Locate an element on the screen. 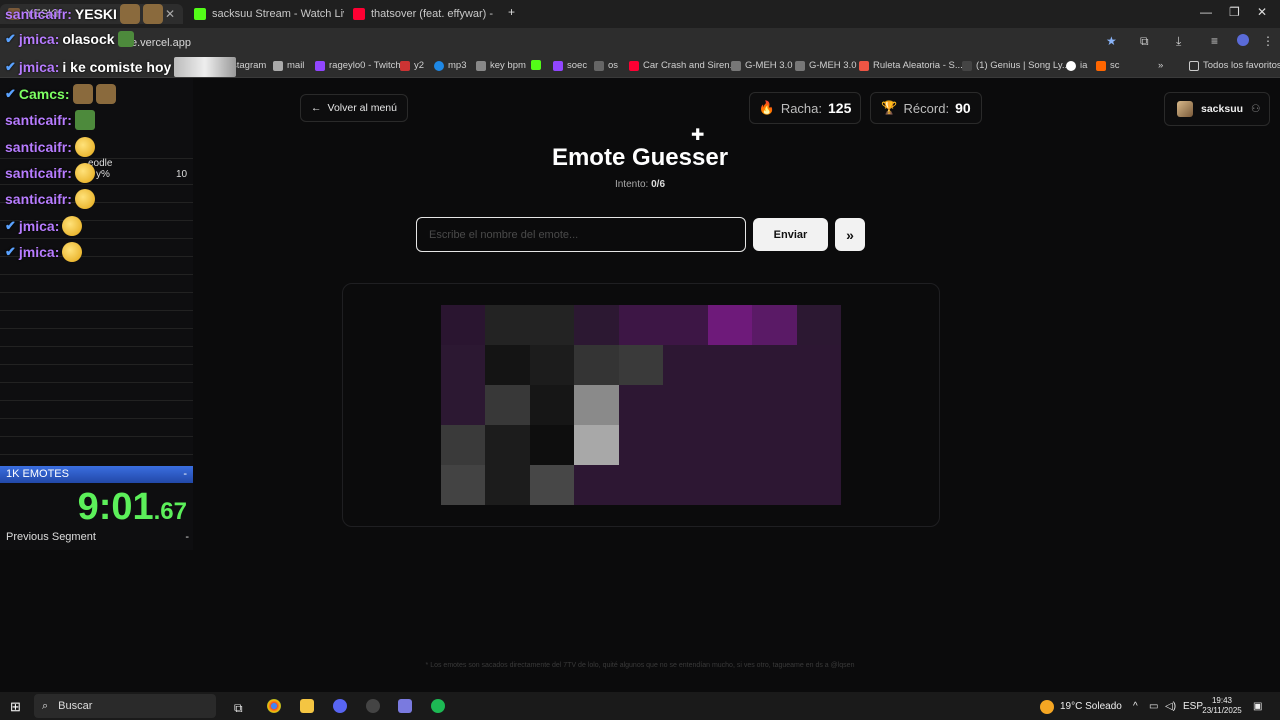 Image resolution: width=1280 pixels, height=720 pixels. splits-header: 1K EMOTES - is located at coordinates (96, 474).